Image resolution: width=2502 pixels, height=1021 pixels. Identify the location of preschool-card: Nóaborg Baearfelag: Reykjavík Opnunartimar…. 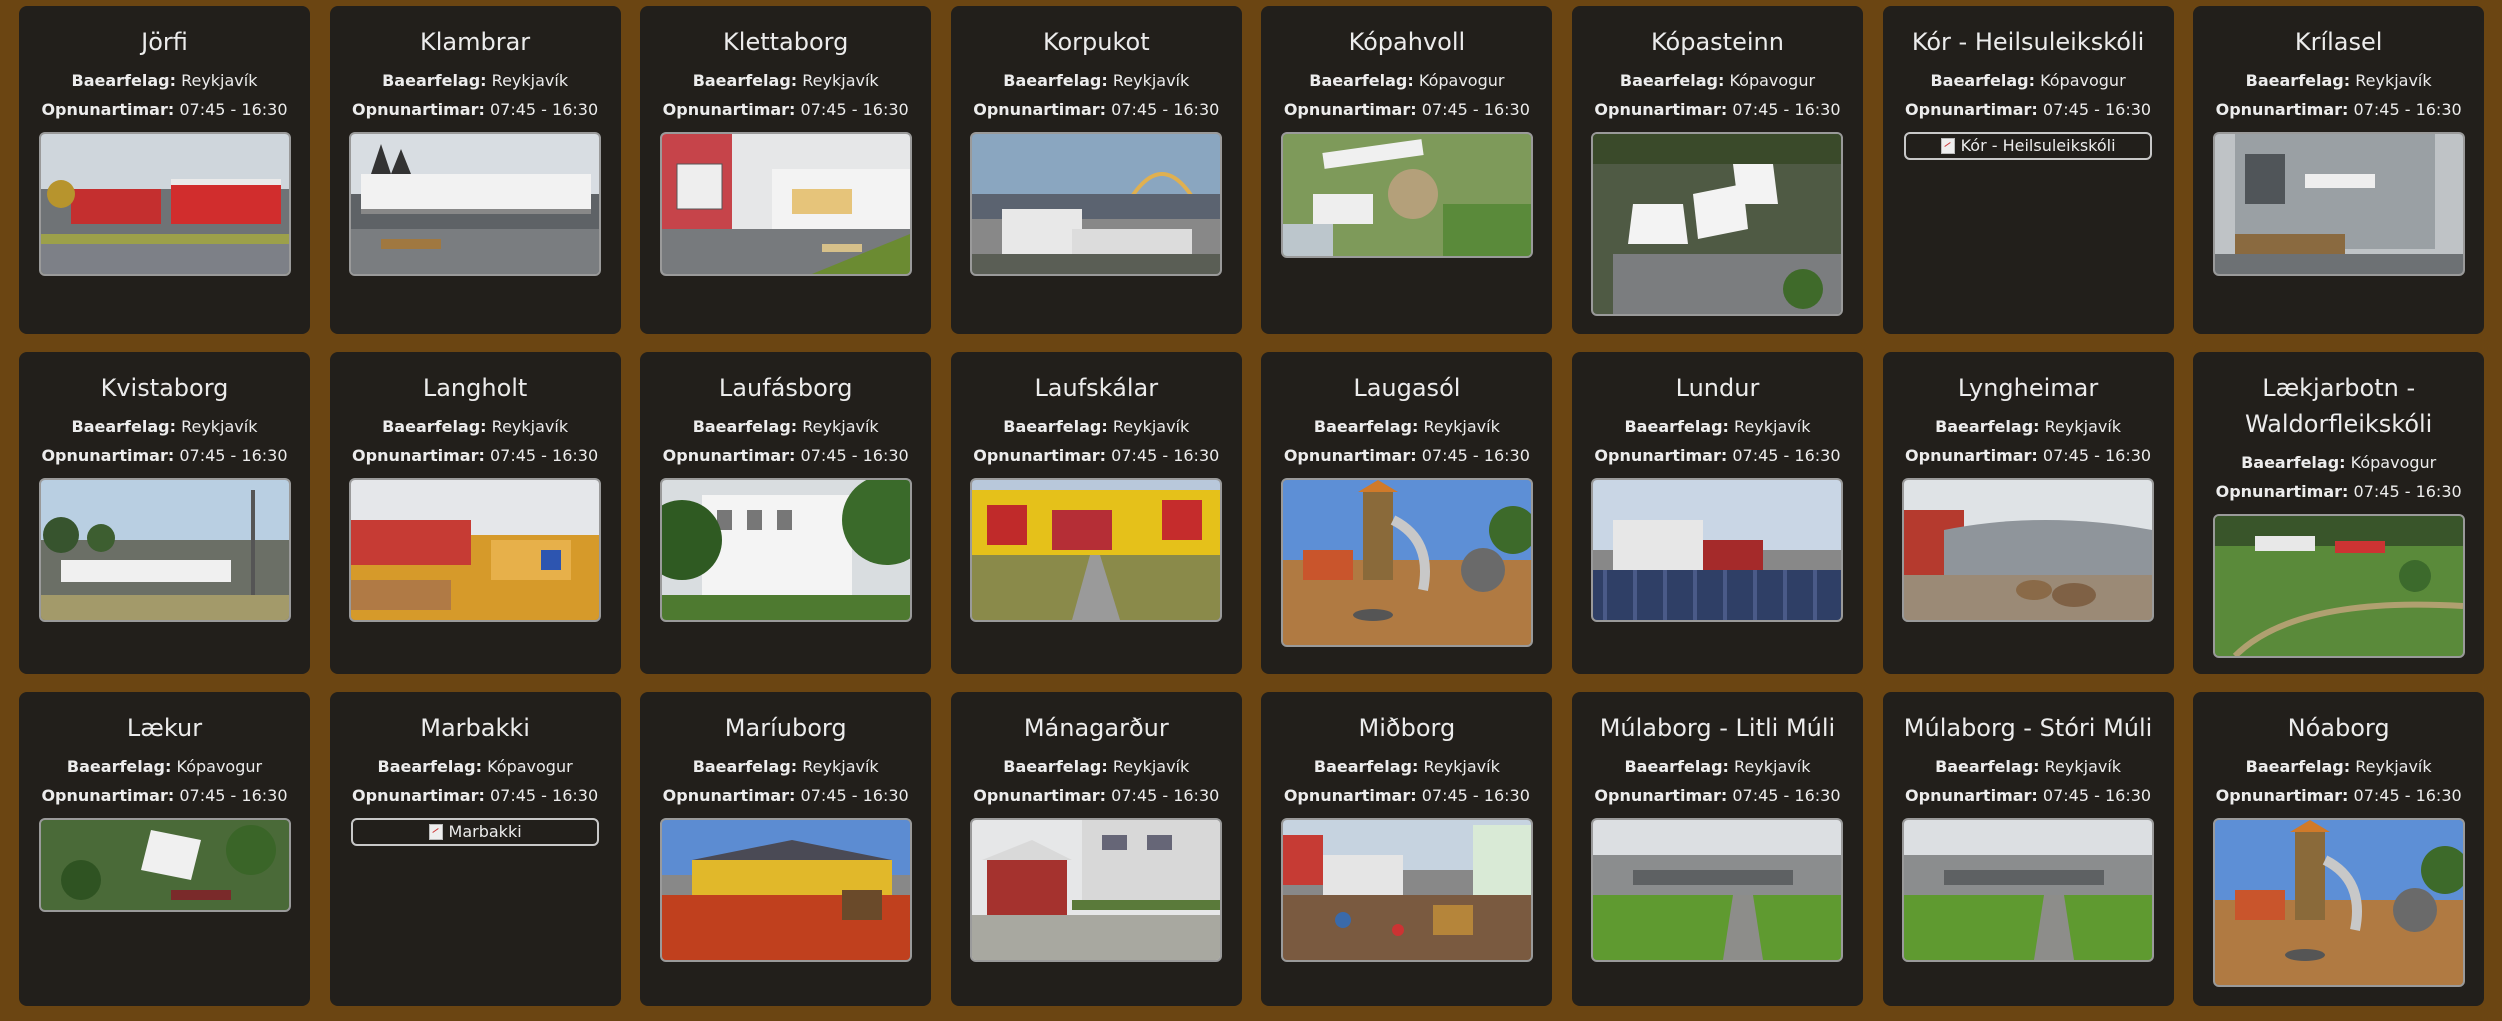
(2339, 849).